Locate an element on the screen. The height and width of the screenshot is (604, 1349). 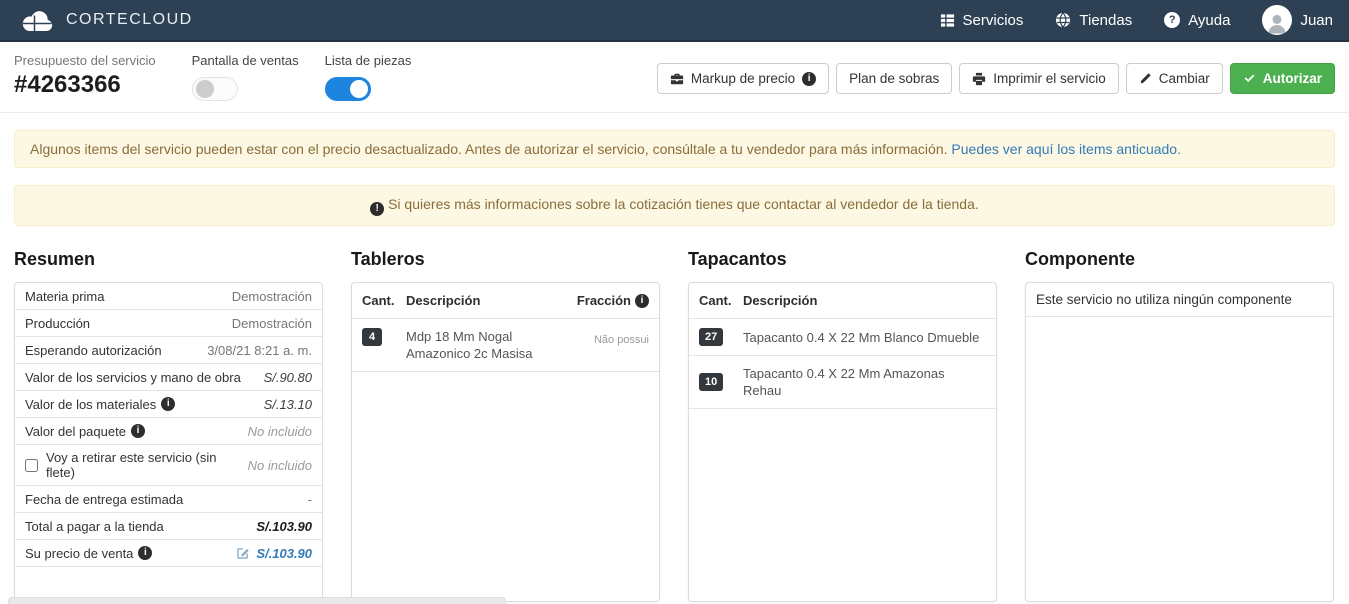
row-label: Fecha de entrega estimada is located at coordinates (104, 499).